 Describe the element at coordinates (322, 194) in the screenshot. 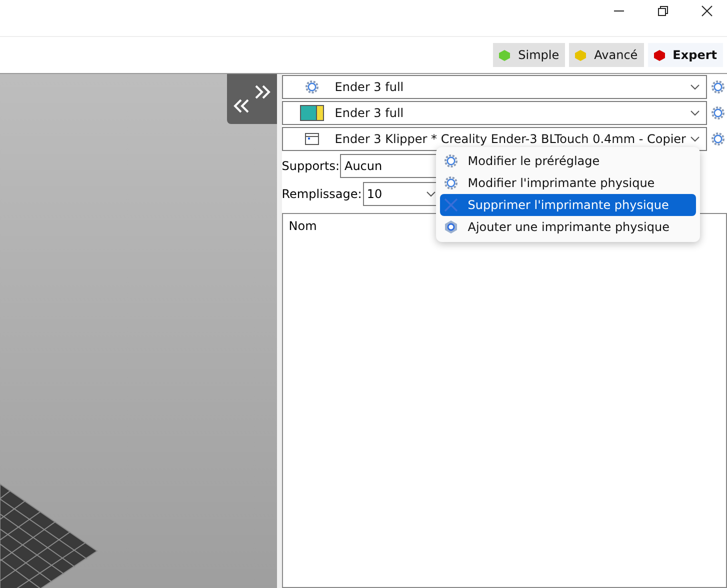

I see `infill-label: Remplissage:` at that location.